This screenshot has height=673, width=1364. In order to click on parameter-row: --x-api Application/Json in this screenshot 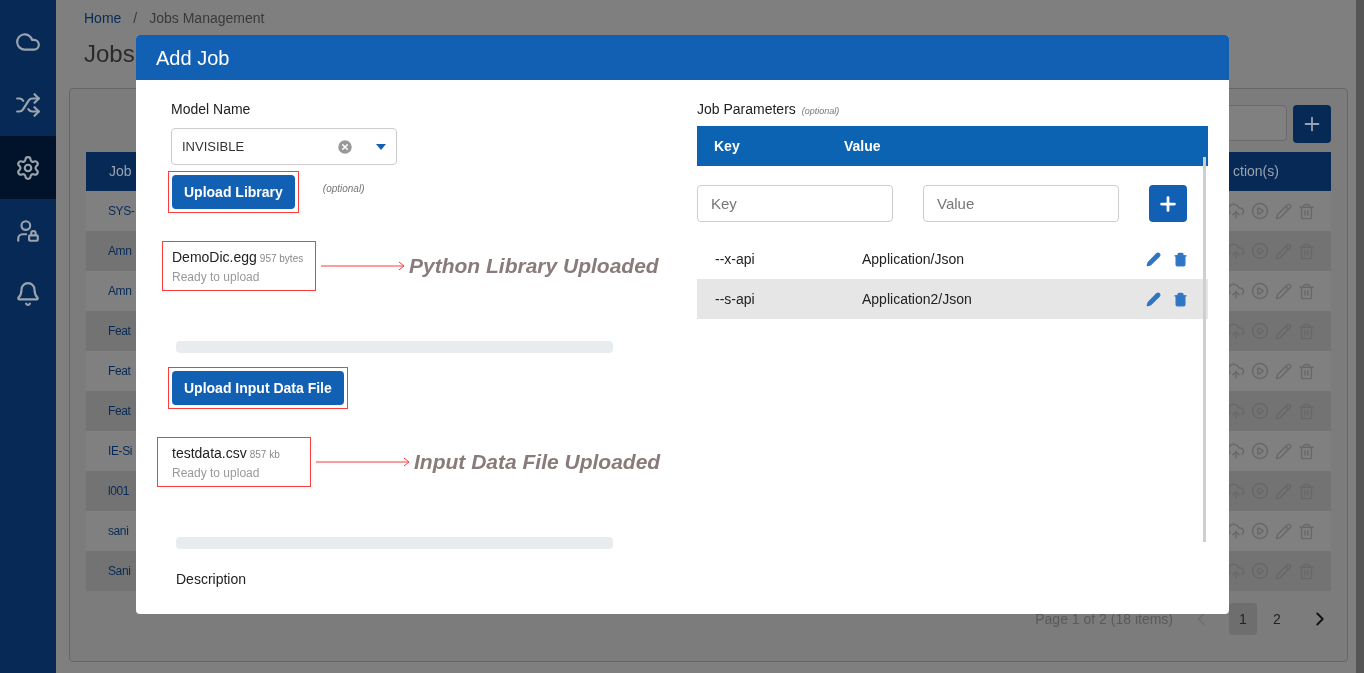, I will do `click(952, 259)`.